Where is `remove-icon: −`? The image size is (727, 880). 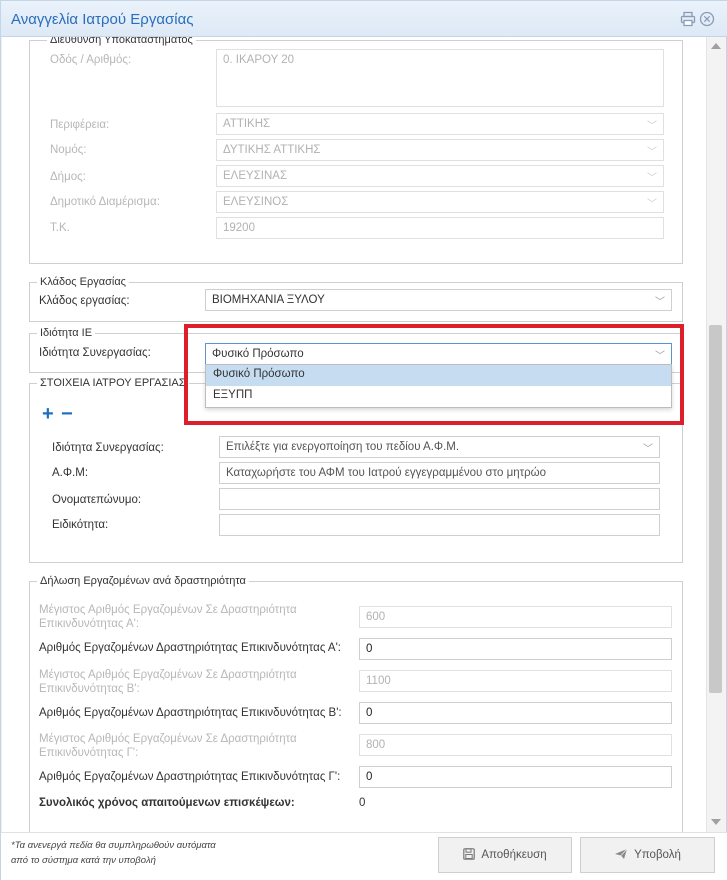
remove-icon: − is located at coordinates (67, 414).